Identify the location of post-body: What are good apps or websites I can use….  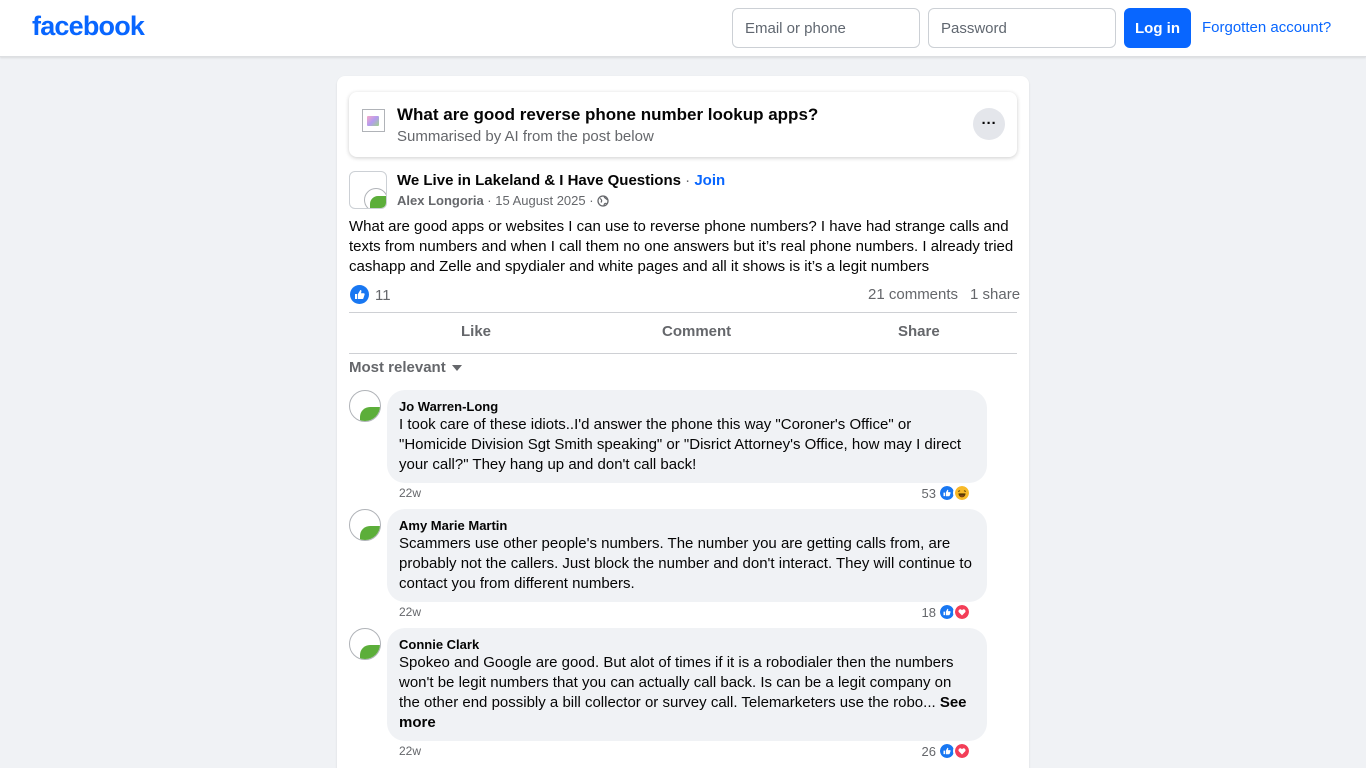
(681, 246).